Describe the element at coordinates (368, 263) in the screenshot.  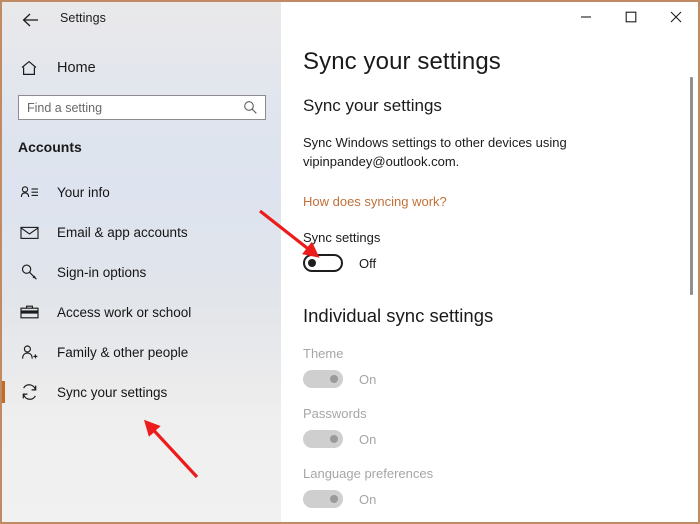
I see `sync-settings-toggle-state: Off` at that location.